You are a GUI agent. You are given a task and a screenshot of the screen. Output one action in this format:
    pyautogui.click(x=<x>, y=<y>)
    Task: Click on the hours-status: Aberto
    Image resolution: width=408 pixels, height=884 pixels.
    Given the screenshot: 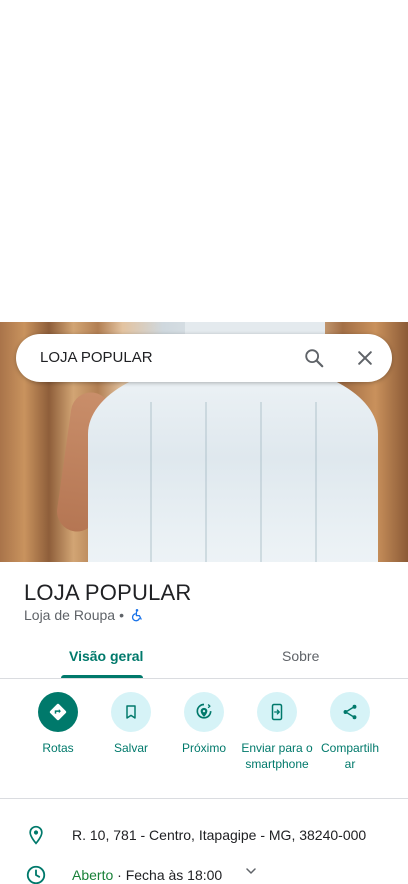 What is the action you would take?
    pyautogui.click(x=93, y=875)
    